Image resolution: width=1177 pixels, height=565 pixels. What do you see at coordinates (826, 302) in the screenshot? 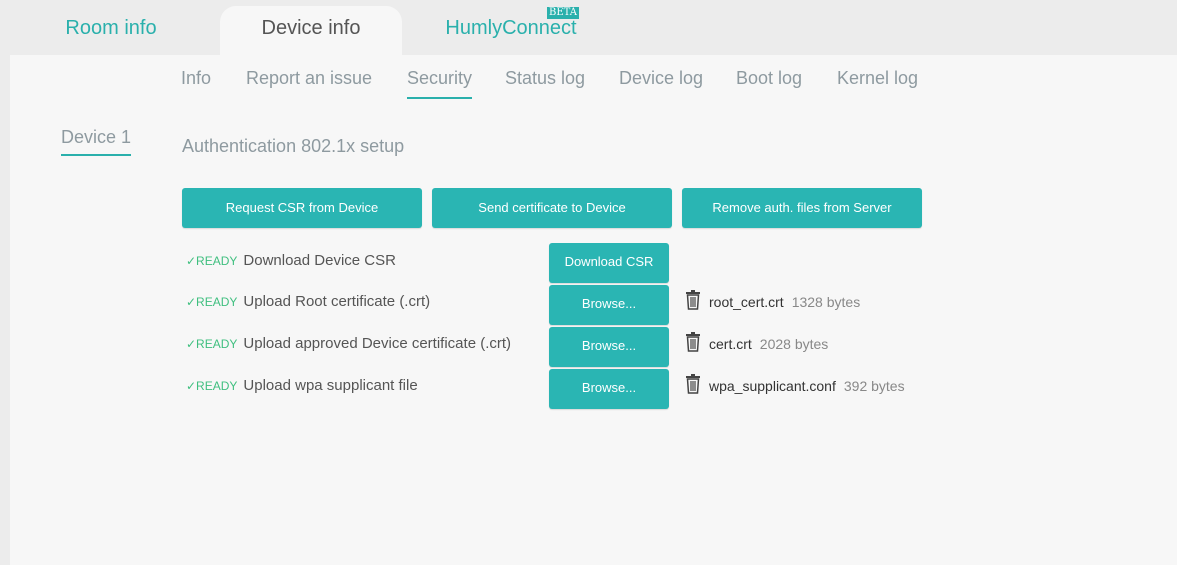
I see `file-size: 1328 bytes` at bounding box center [826, 302].